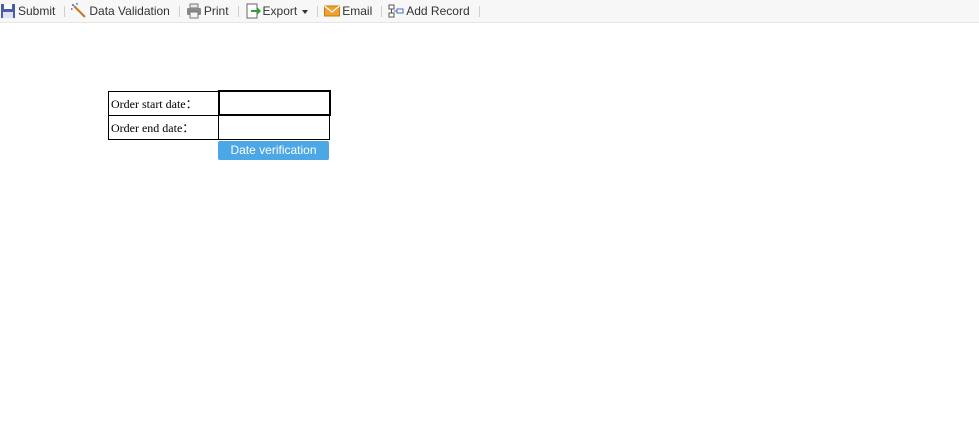  What do you see at coordinates (129, 11) in the screenshot?
I see `data-validation-label: Data Validation` at bounding box center [129, 11].